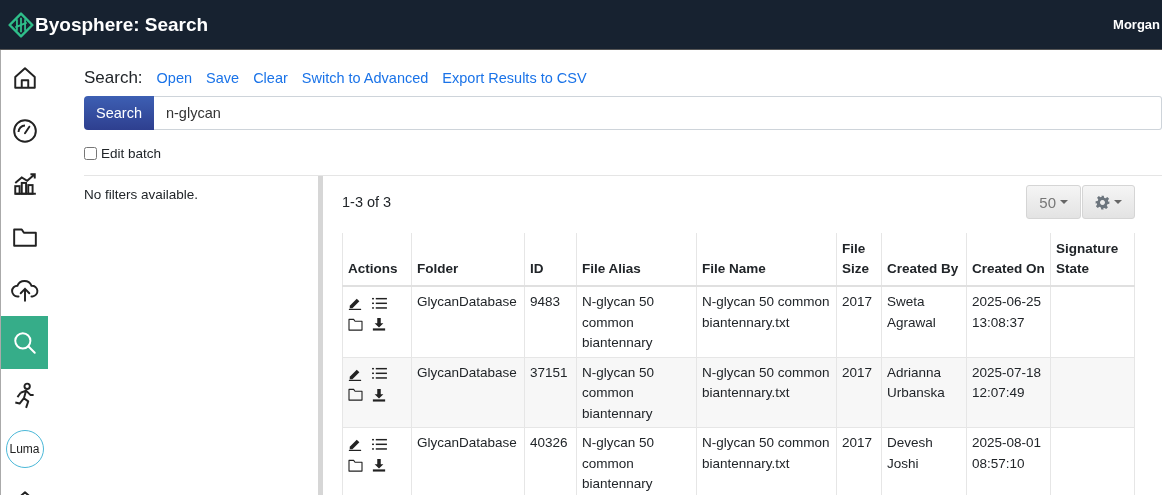 The width and height of the screenshot is (1162, 495). I want to click on toolbar-link: Export Results to CSV, so click(514, 78).